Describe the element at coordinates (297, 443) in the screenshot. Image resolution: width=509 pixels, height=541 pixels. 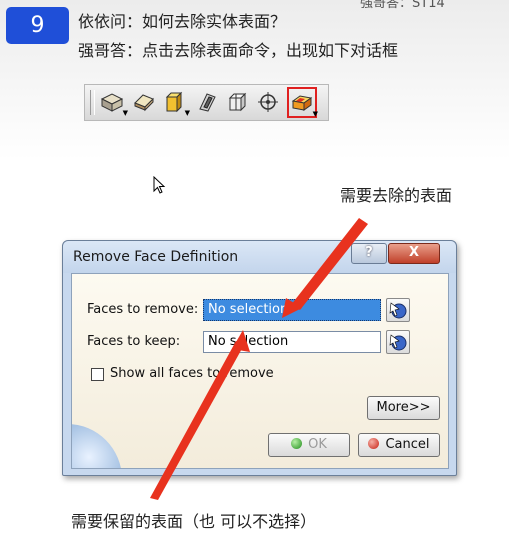
I see `ok-icon` at that location.